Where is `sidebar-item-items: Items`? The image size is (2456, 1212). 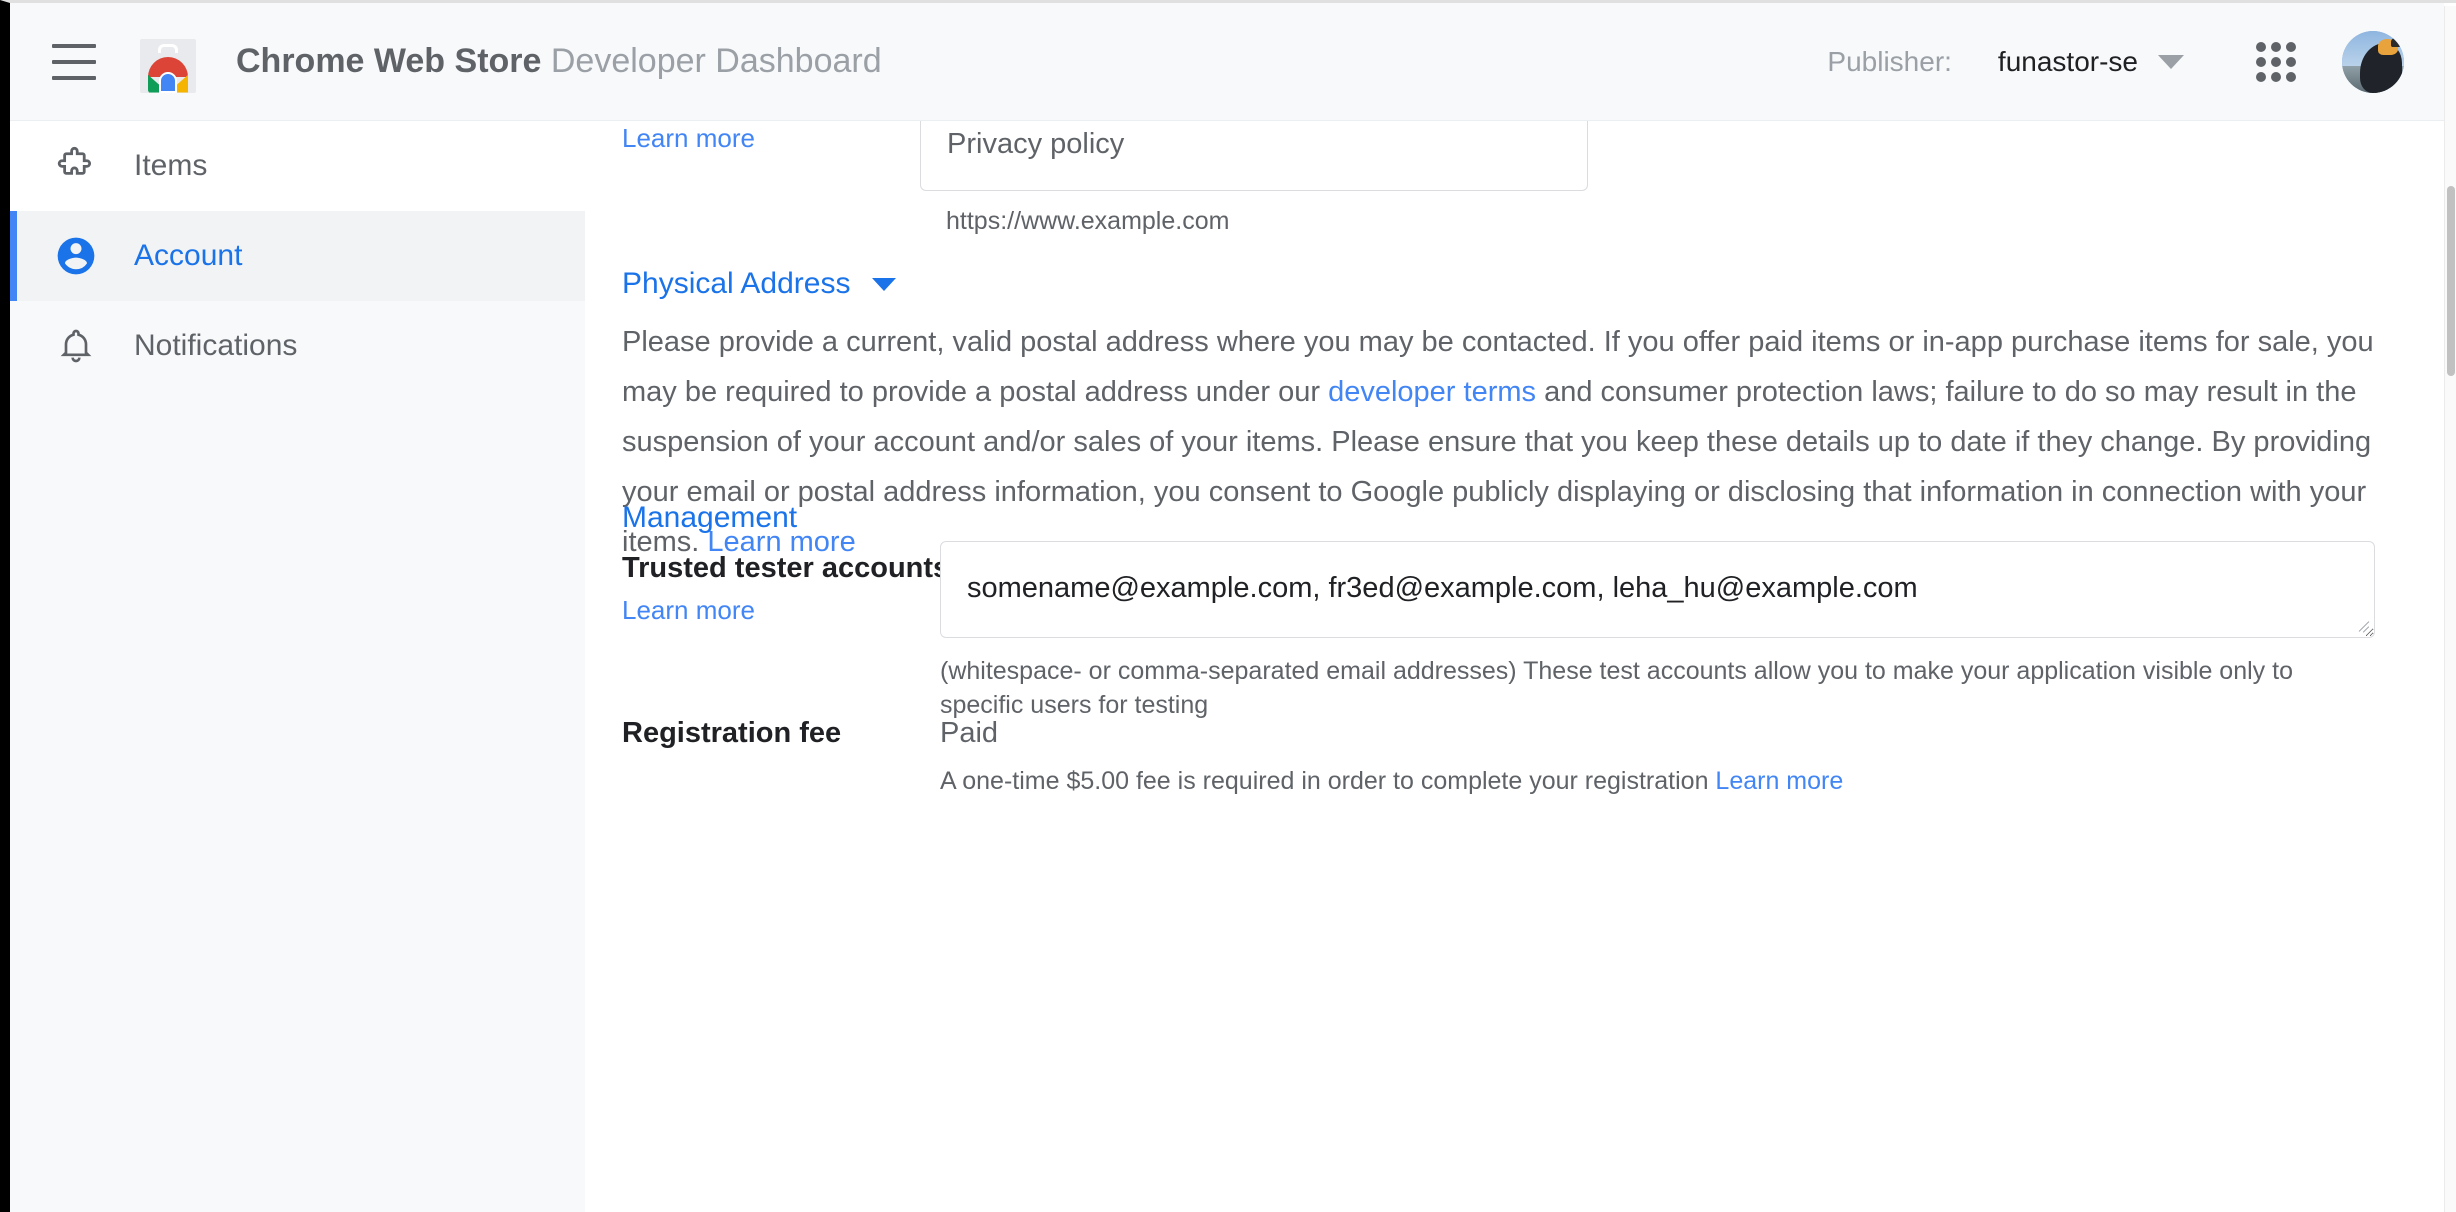
sidebar-item-items: Items is located at coordinates (297, 166).